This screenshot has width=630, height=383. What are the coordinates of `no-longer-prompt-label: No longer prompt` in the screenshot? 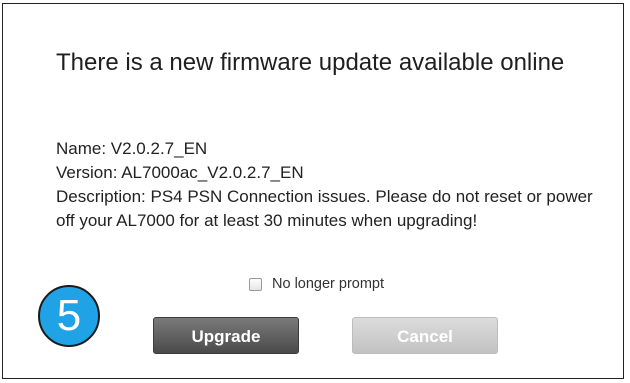 It's located at (328, 284).